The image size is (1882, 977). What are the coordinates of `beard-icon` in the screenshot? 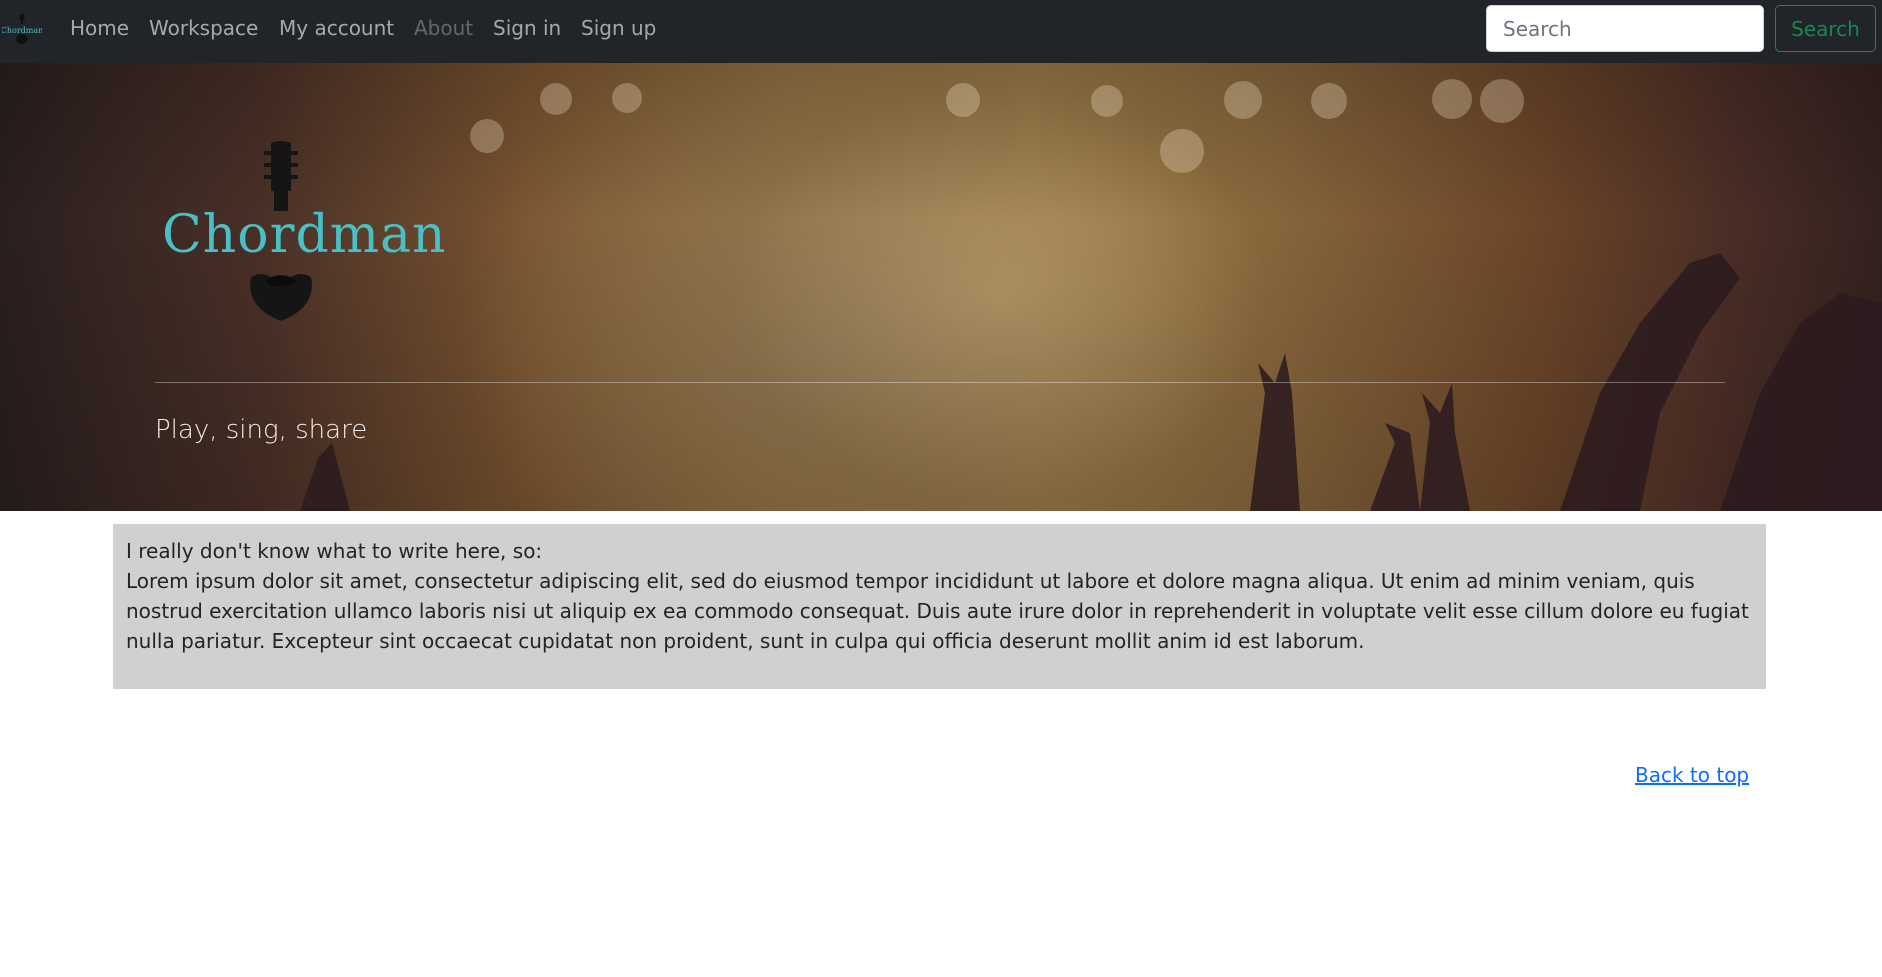 It's located at (281, 297).